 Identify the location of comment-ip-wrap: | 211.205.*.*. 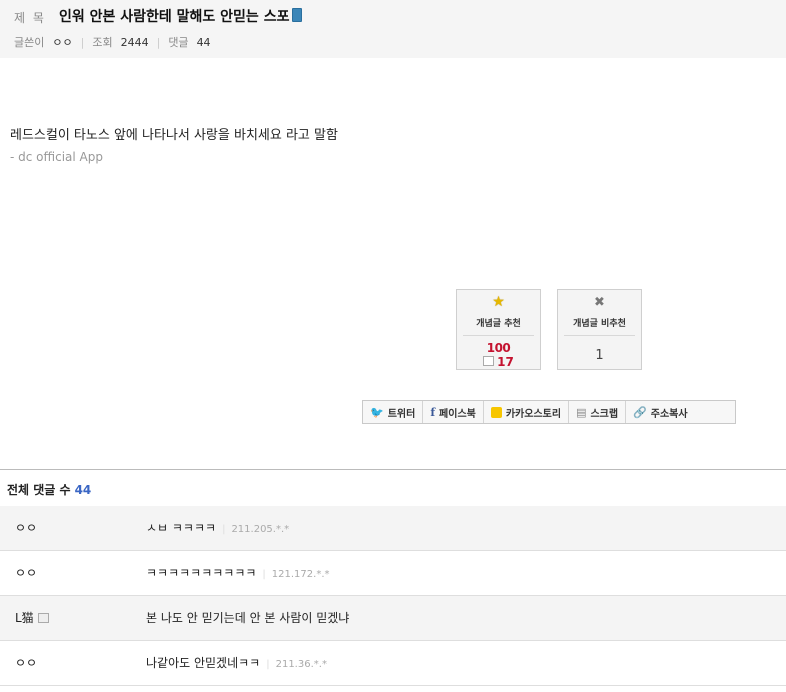
(256, 529).